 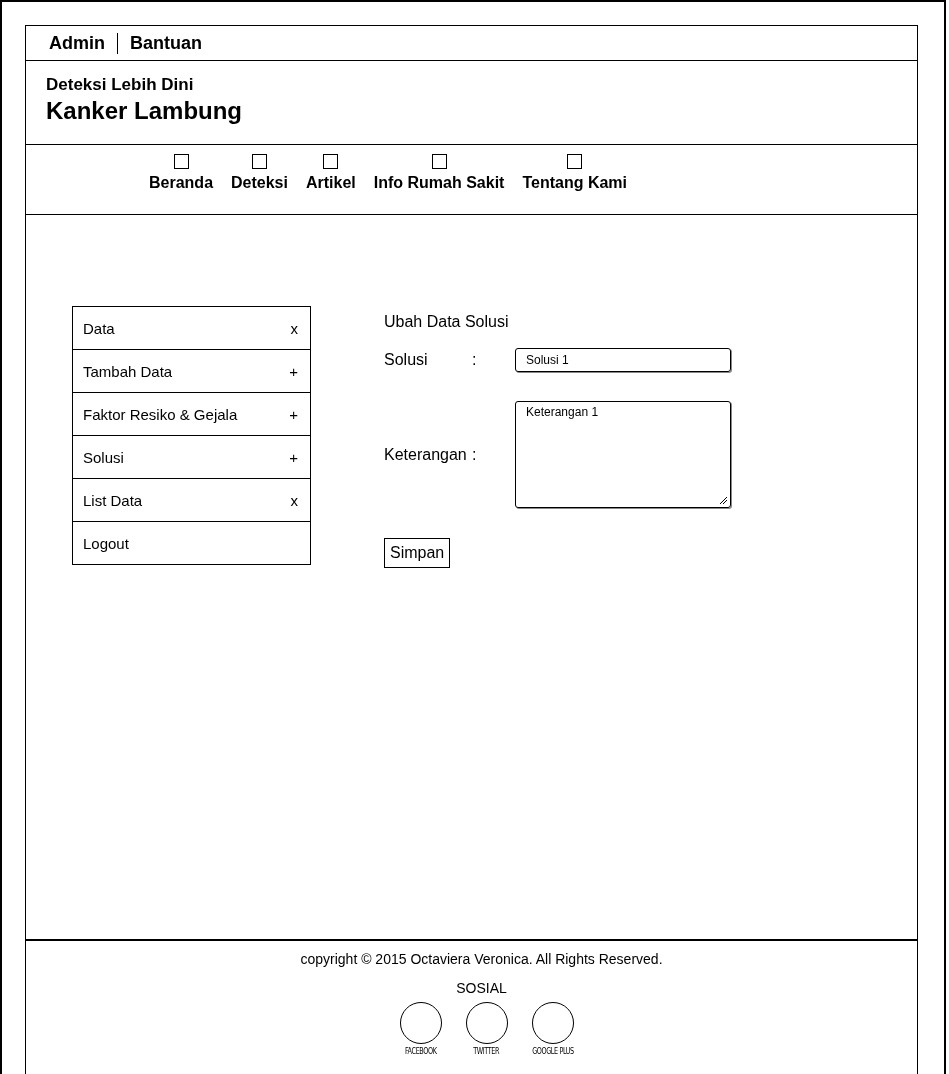 What do you see at coordinates (406, 360) in the screenshot?
I see `field-label: Solusi` at bounding box center [406, 360].